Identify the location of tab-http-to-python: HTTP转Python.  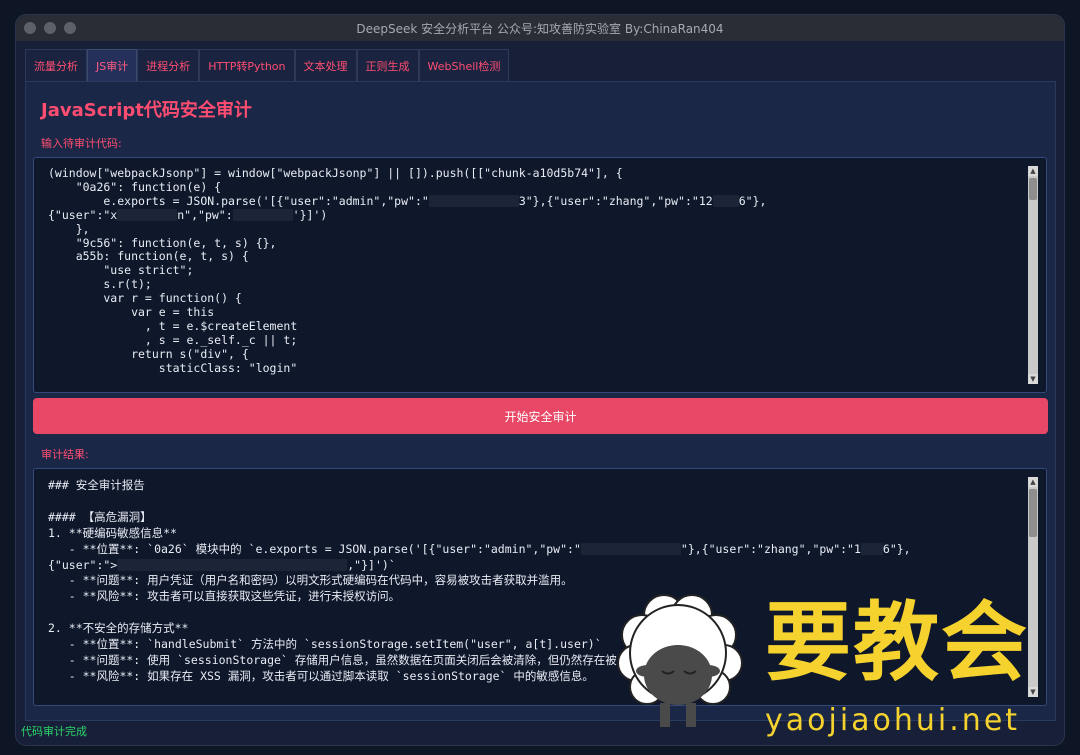
(247, 65).